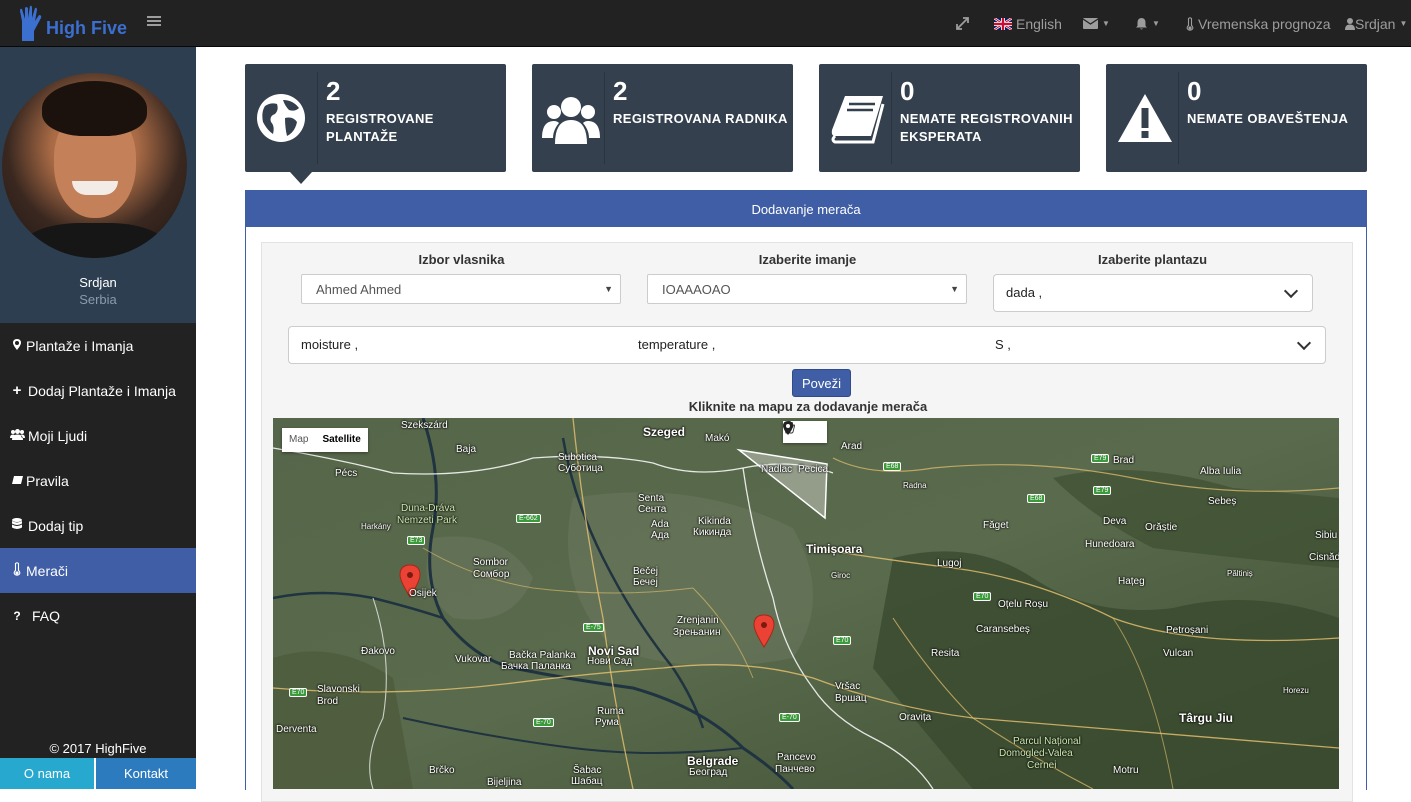 Image resolution: width=1411 pixels, height=802 pixels. Describe the element at coordinates (1100, 458) in the screenshot. I see `road-shield: E79` at that location.